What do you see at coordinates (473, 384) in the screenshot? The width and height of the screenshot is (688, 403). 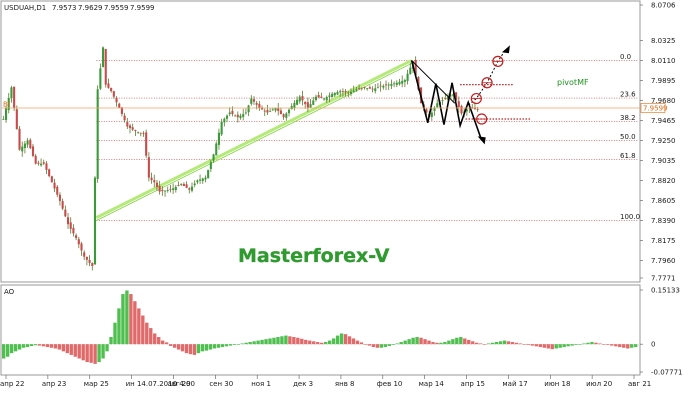 I see `time-tick-label: апр 15` at bounding box center [473, 384].